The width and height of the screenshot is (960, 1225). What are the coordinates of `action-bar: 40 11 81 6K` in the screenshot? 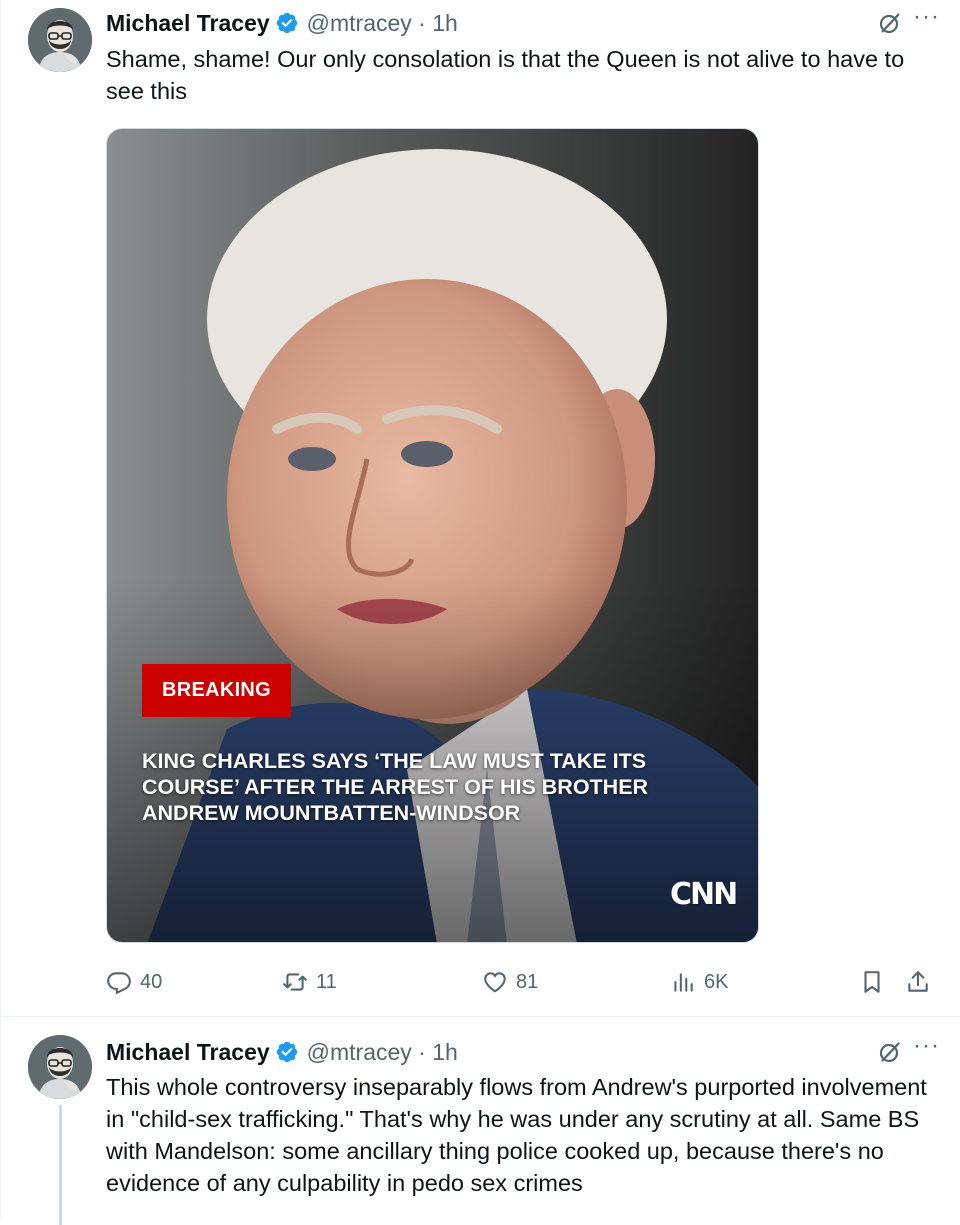 It's located at (521, 982).